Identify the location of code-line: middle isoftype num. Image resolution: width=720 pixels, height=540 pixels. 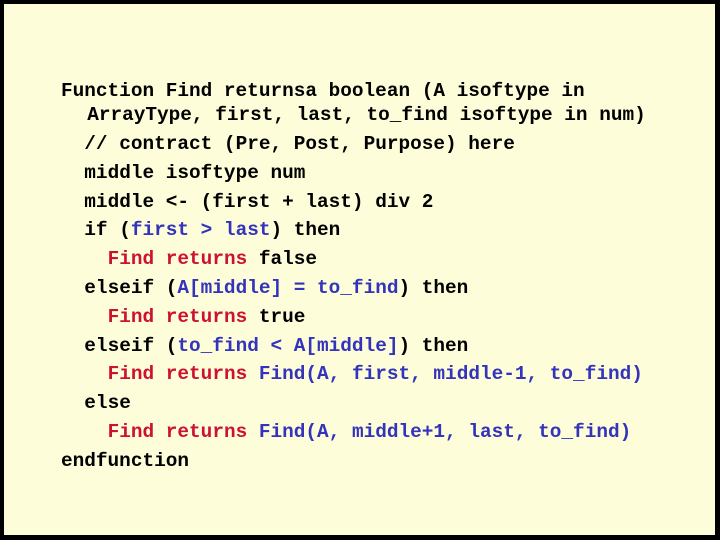
(194, 173).